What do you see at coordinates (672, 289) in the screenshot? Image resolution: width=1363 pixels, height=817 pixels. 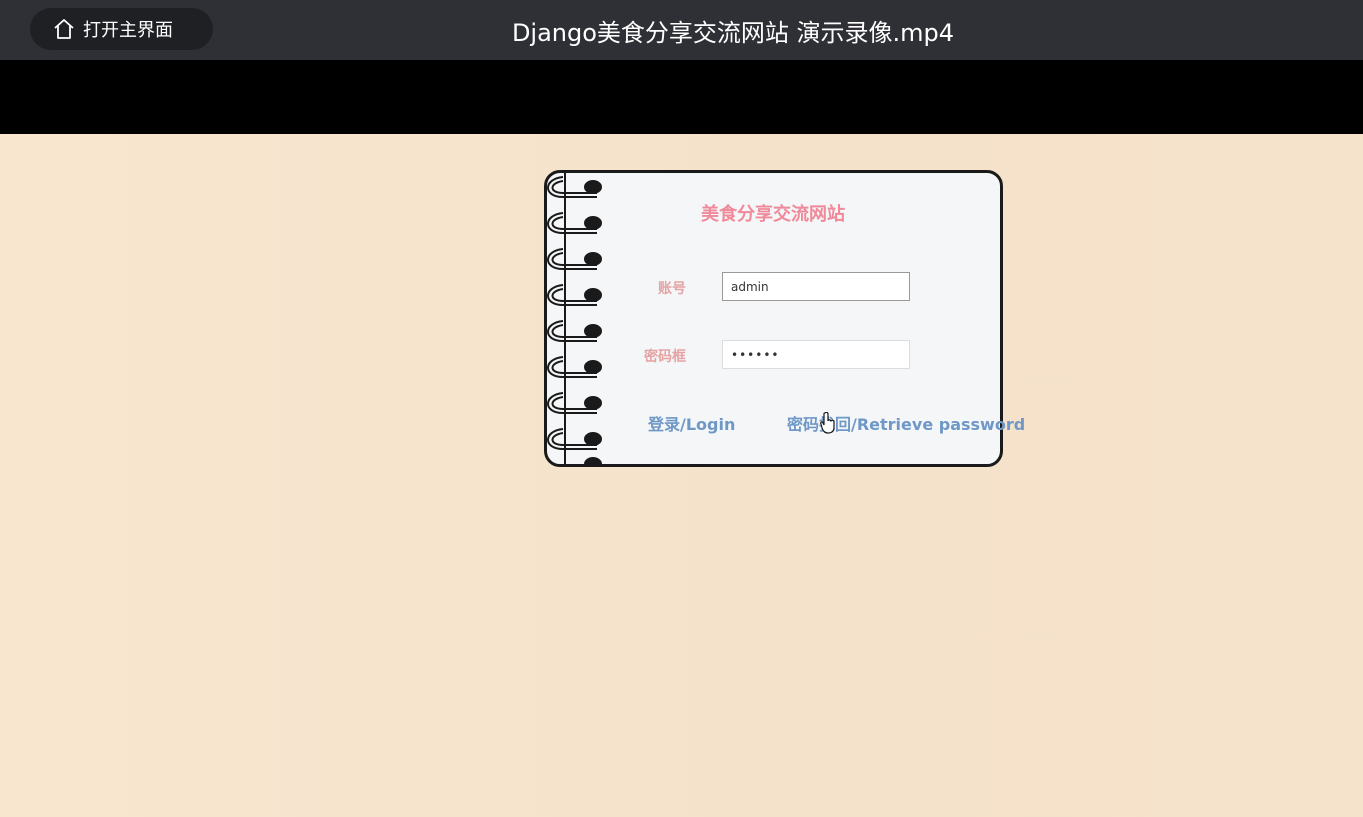 I see `account-label: 账号` at bounding box center [672, 289].